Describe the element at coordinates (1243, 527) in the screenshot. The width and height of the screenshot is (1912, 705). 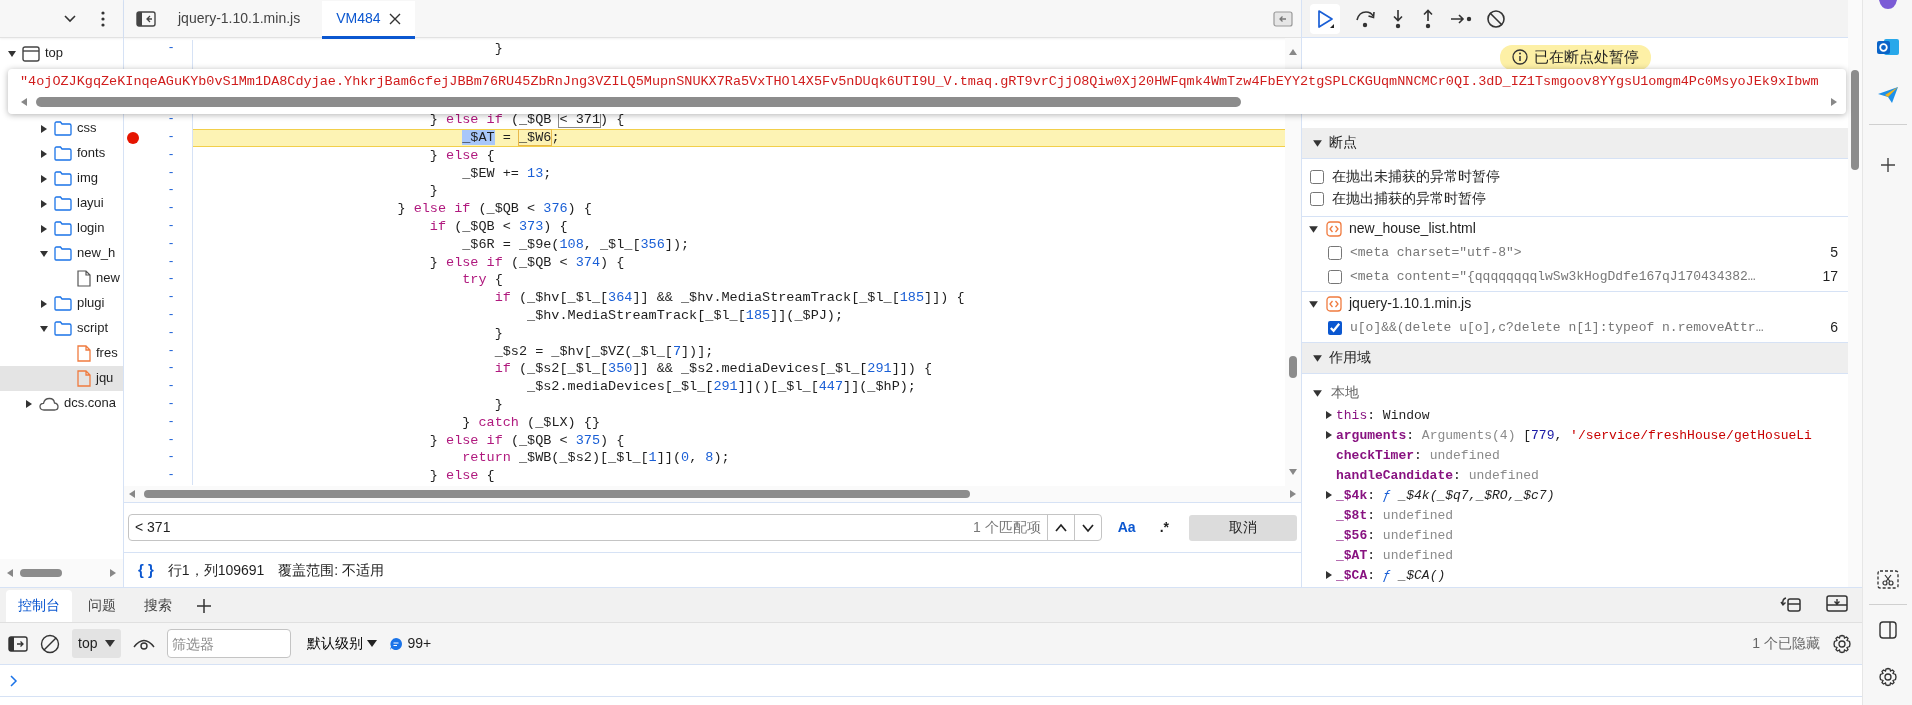
I see `cancel-button: 取消` at that location.